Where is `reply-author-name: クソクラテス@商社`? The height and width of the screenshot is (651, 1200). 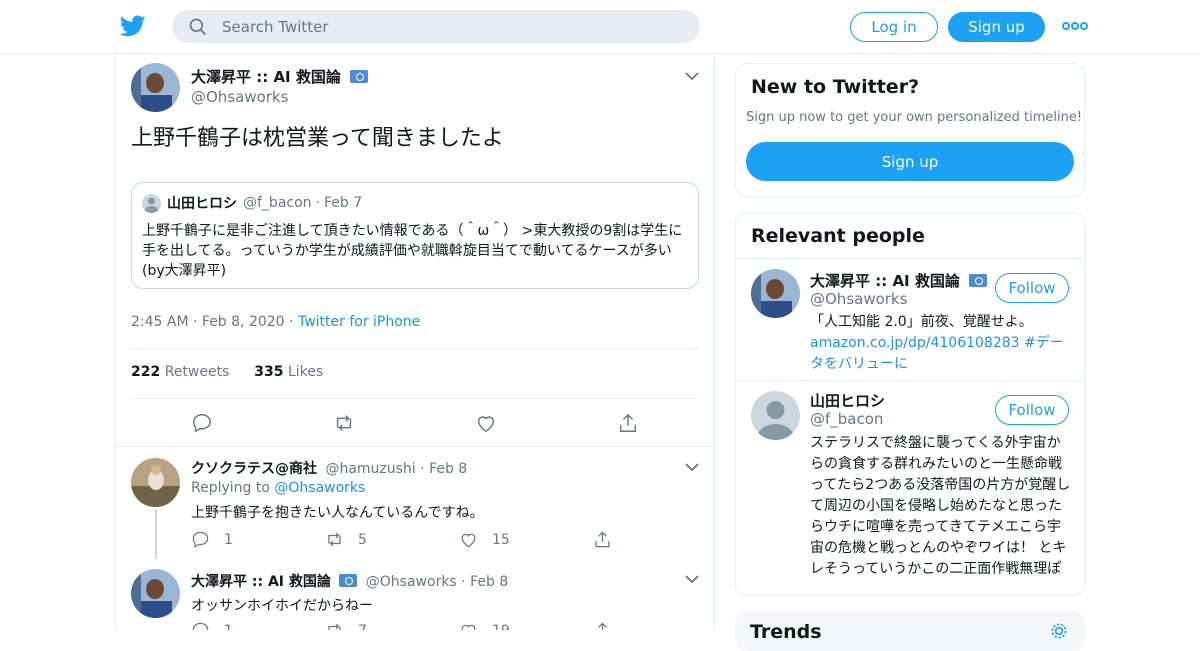
reply-author-name: クソクラテス@商社 is located at coordinates (254, 469).